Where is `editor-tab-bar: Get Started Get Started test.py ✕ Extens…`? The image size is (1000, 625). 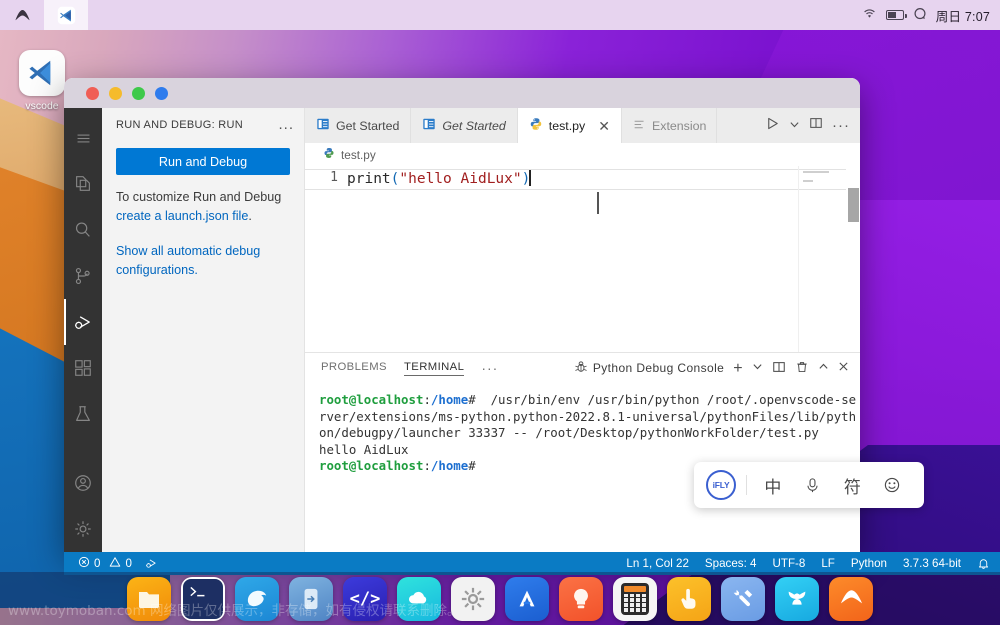 editor-tab-bar: Get Started Get Started test.py ✕ Extens… is located at coordinates (582, 125).